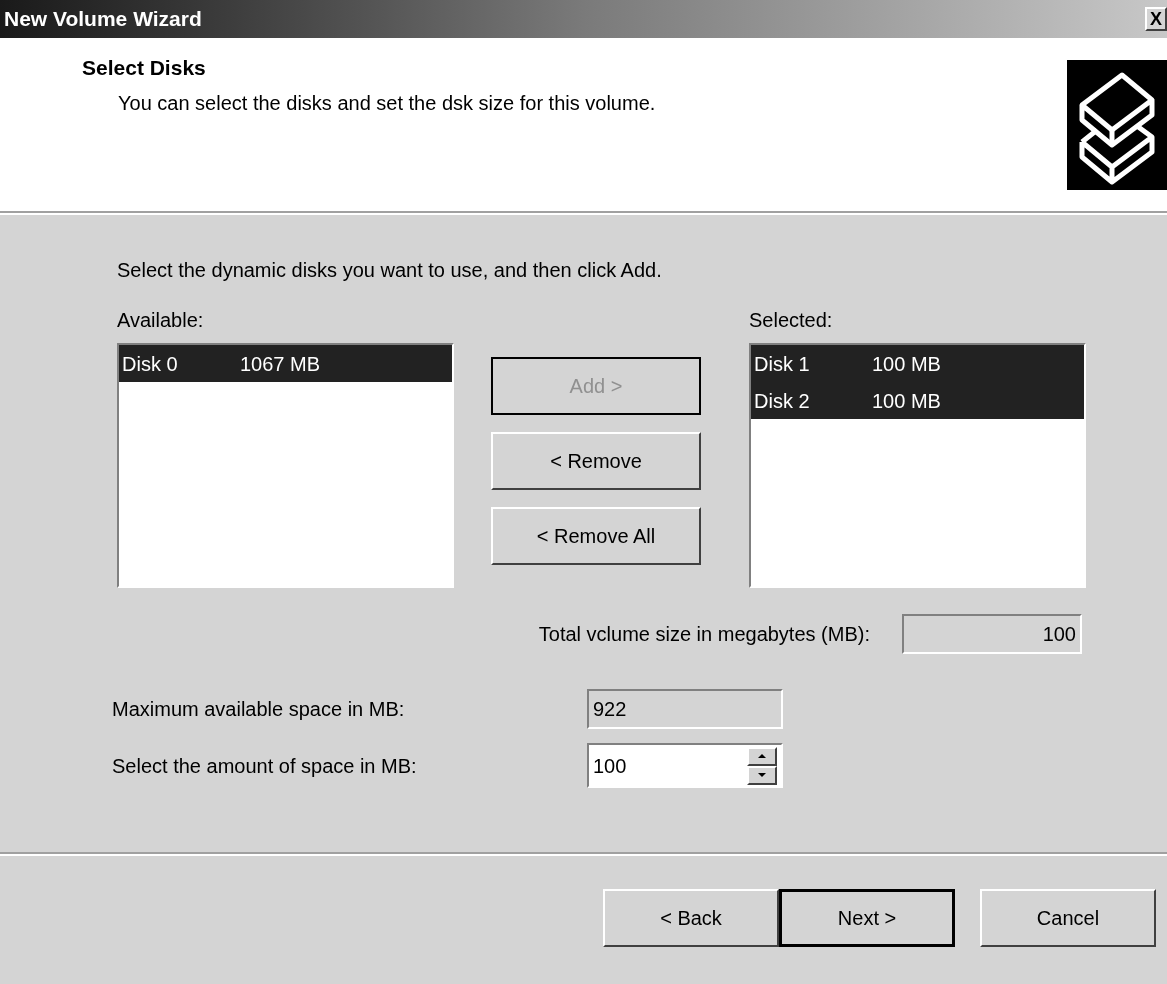 The width and height of the screenshot is (1167, 984). Describe the element at coordinates (1068, 918) in the screenshot. I see `footer-button: Cancel` at that location.